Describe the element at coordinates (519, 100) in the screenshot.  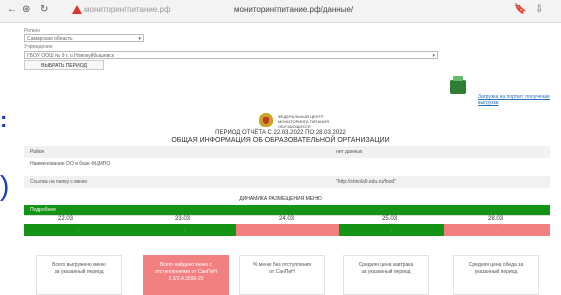
I see `export-link: Загрузка на портал: получение выгрузки` at that location.